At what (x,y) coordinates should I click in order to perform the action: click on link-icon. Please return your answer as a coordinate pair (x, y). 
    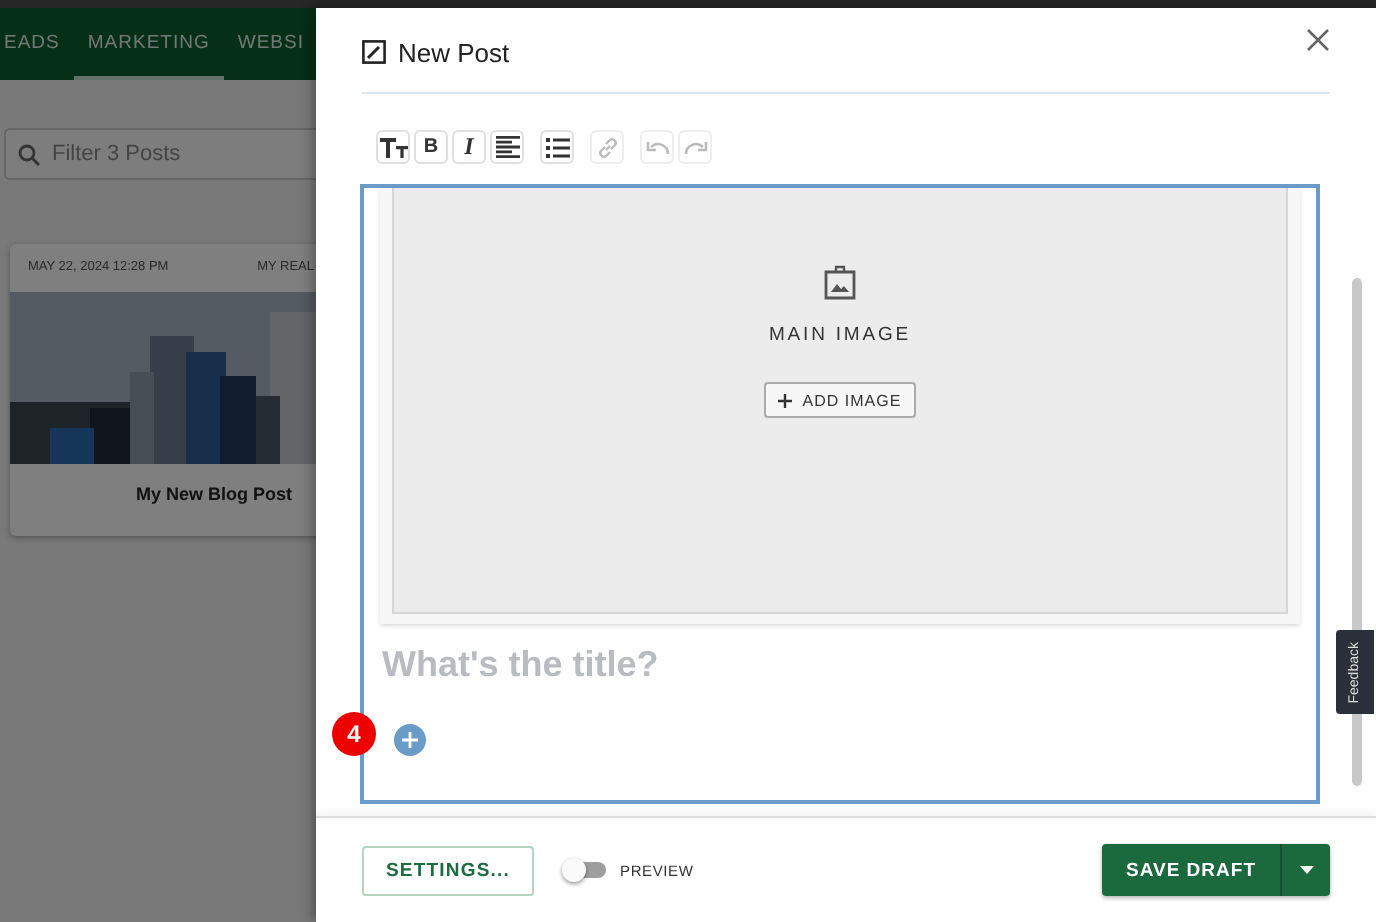
    Looking at the image, I should click on (607, 147).